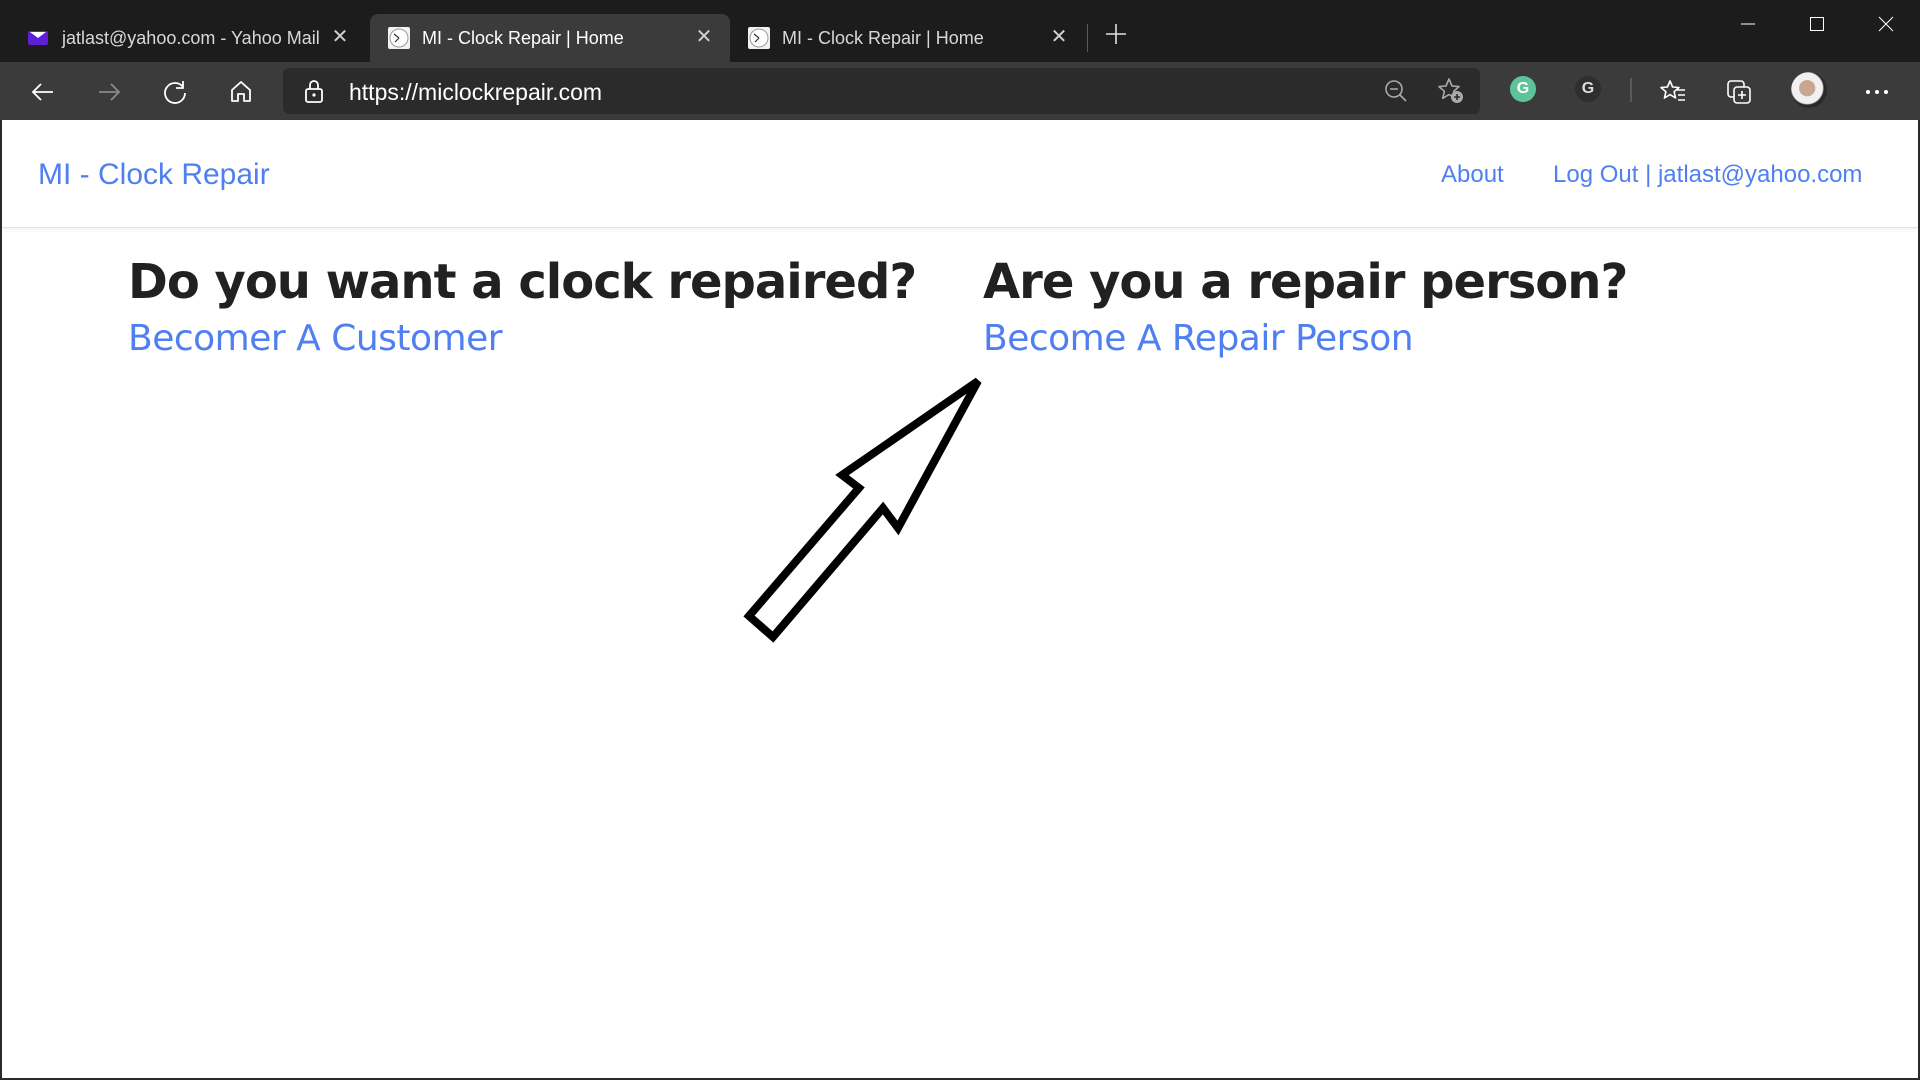 The height and width of the screenshot is (1080, 1920). I want to click on become-customer-link: Becomer A Customer, so click(522, 338).